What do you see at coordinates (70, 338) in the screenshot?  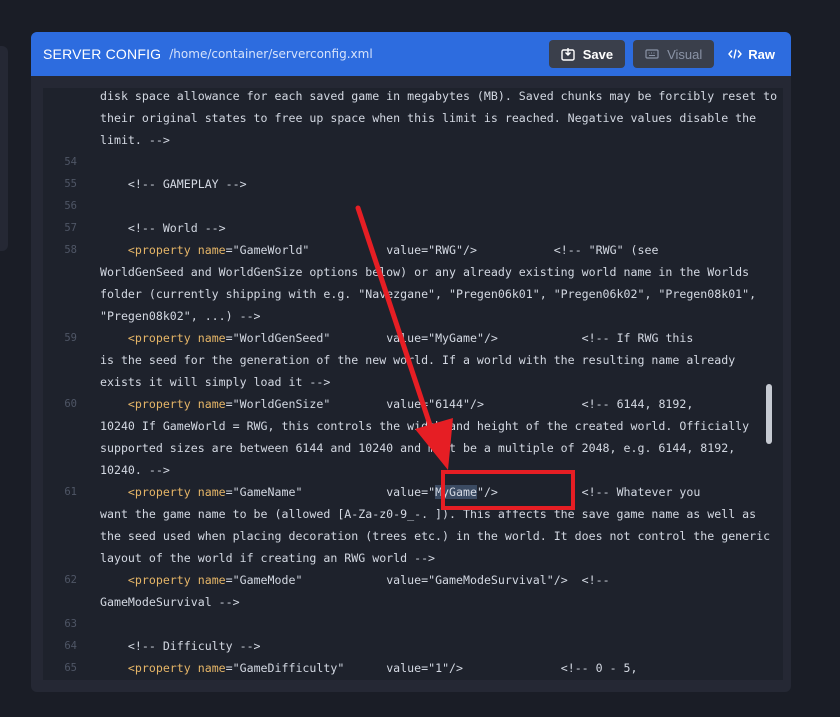 I see `line-number: 59` at bounding box center [70, 338].